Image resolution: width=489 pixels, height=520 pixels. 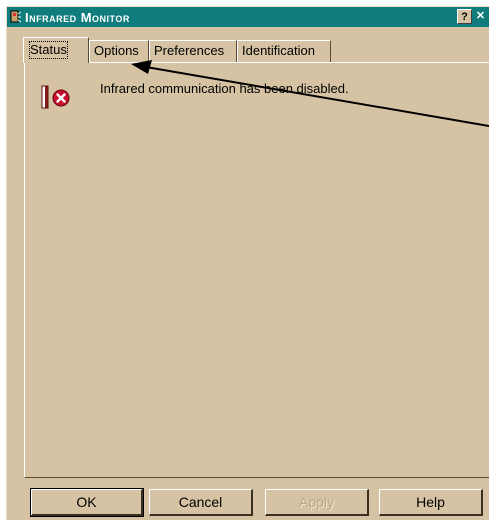 What do you see at coordinates (431, 502) in the screenshot?
I see `help-button: Help` at bounding box center [431, 502].